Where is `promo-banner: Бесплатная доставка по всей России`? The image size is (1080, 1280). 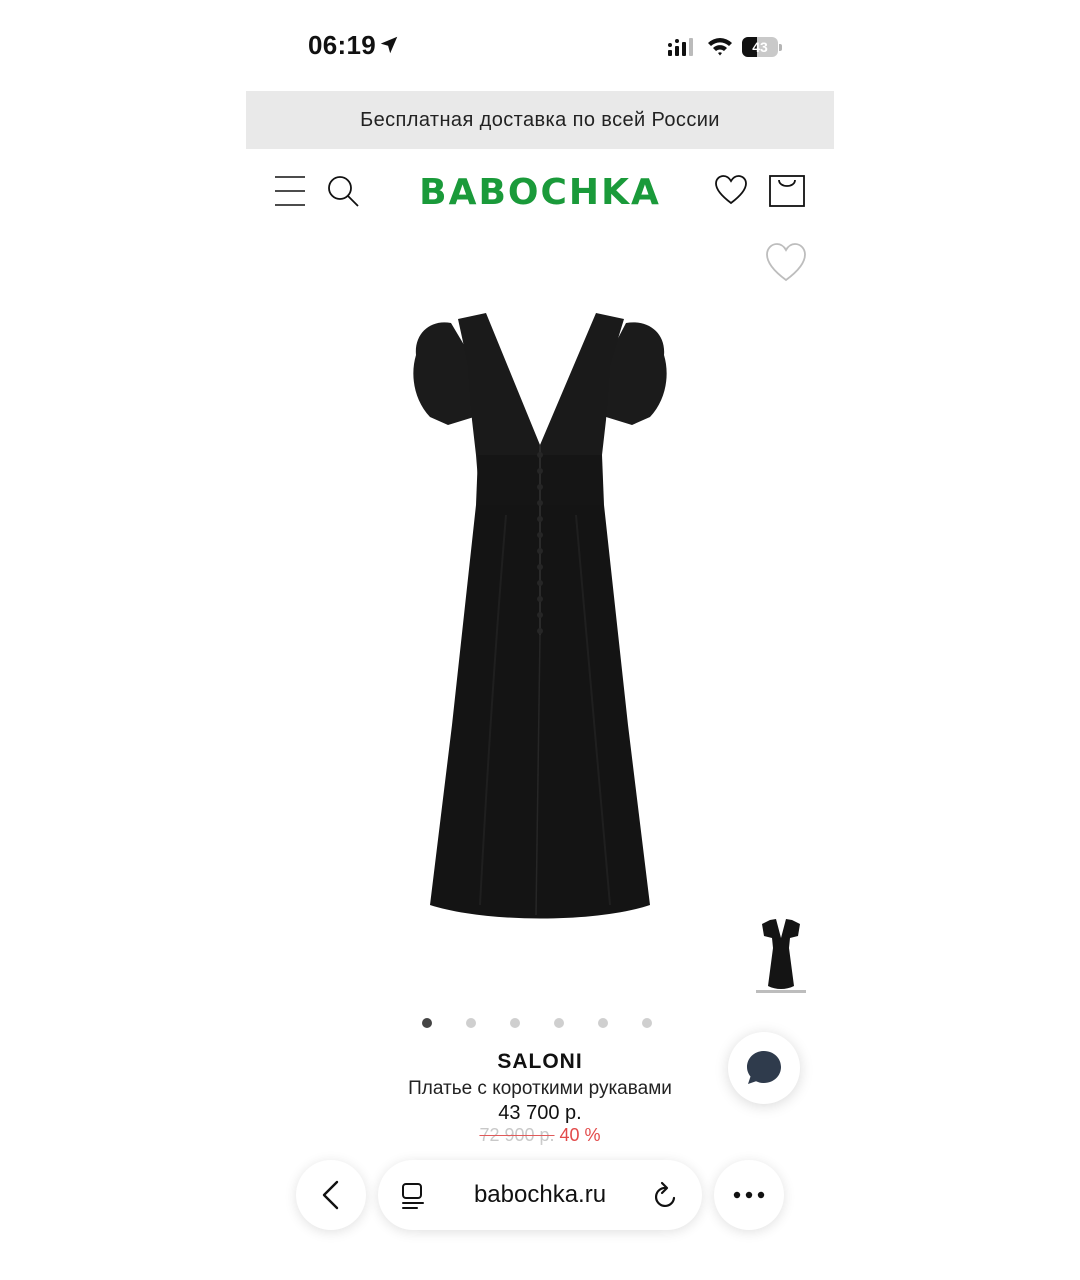 promo-banner: Бесплатная доставка по всей России is located at coordinates (540, 120).